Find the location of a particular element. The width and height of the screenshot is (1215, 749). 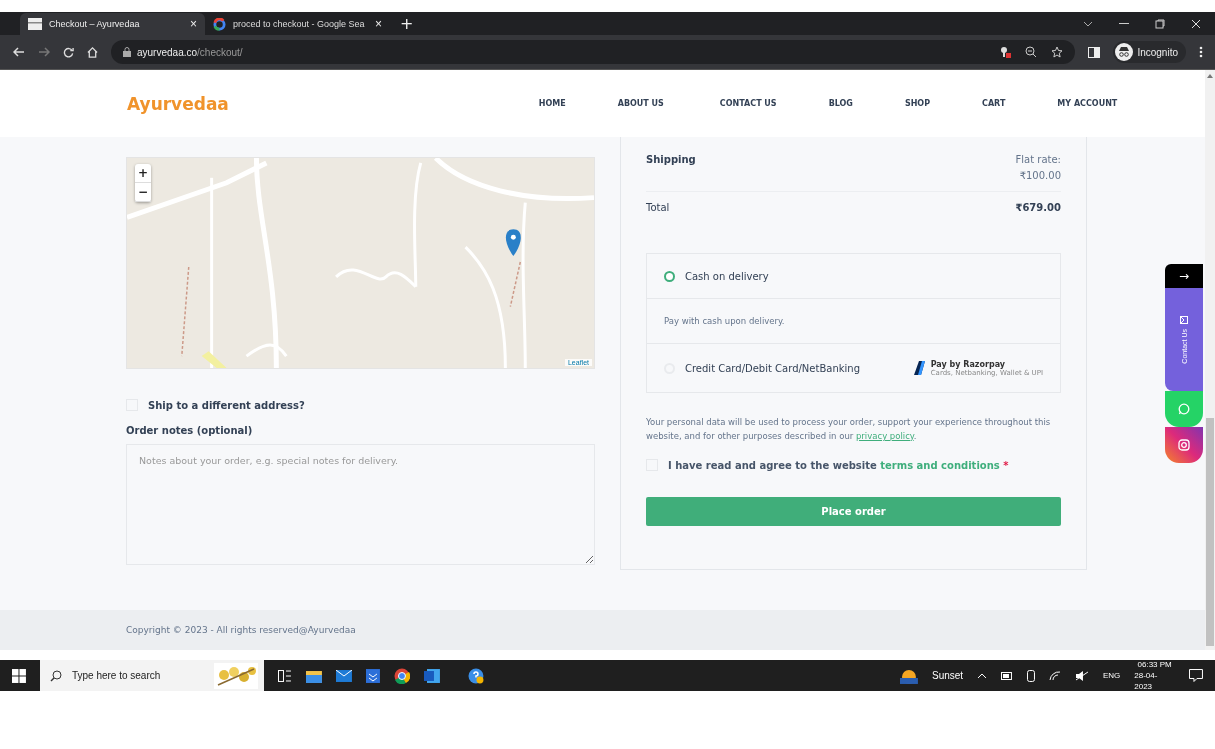

terms-label: I have read and agree to the website terms and conditions * is located at coordinates (838, 465).